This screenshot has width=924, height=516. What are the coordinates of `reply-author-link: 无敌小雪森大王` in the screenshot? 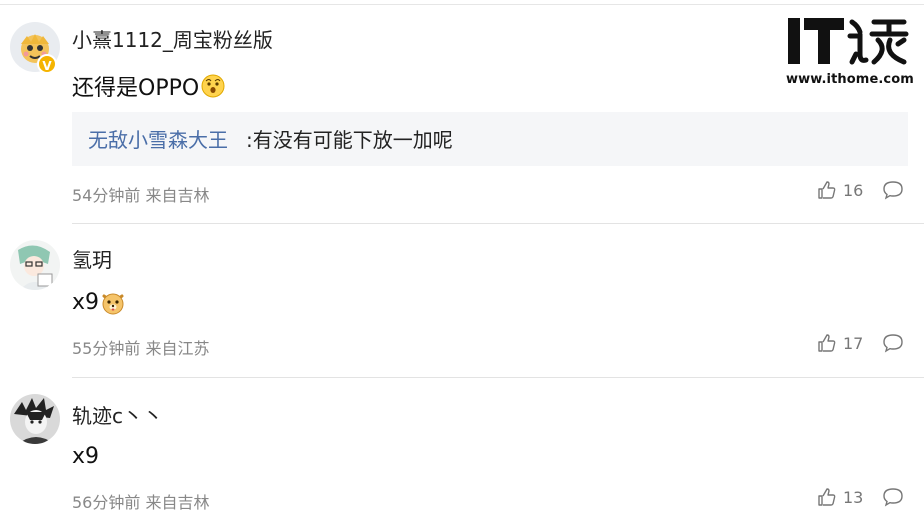 It's located at (158, 138).